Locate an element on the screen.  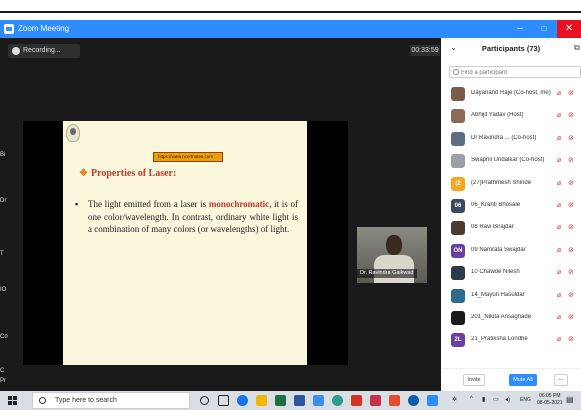
file-explorer-icon is located at coordinates (261, 400).